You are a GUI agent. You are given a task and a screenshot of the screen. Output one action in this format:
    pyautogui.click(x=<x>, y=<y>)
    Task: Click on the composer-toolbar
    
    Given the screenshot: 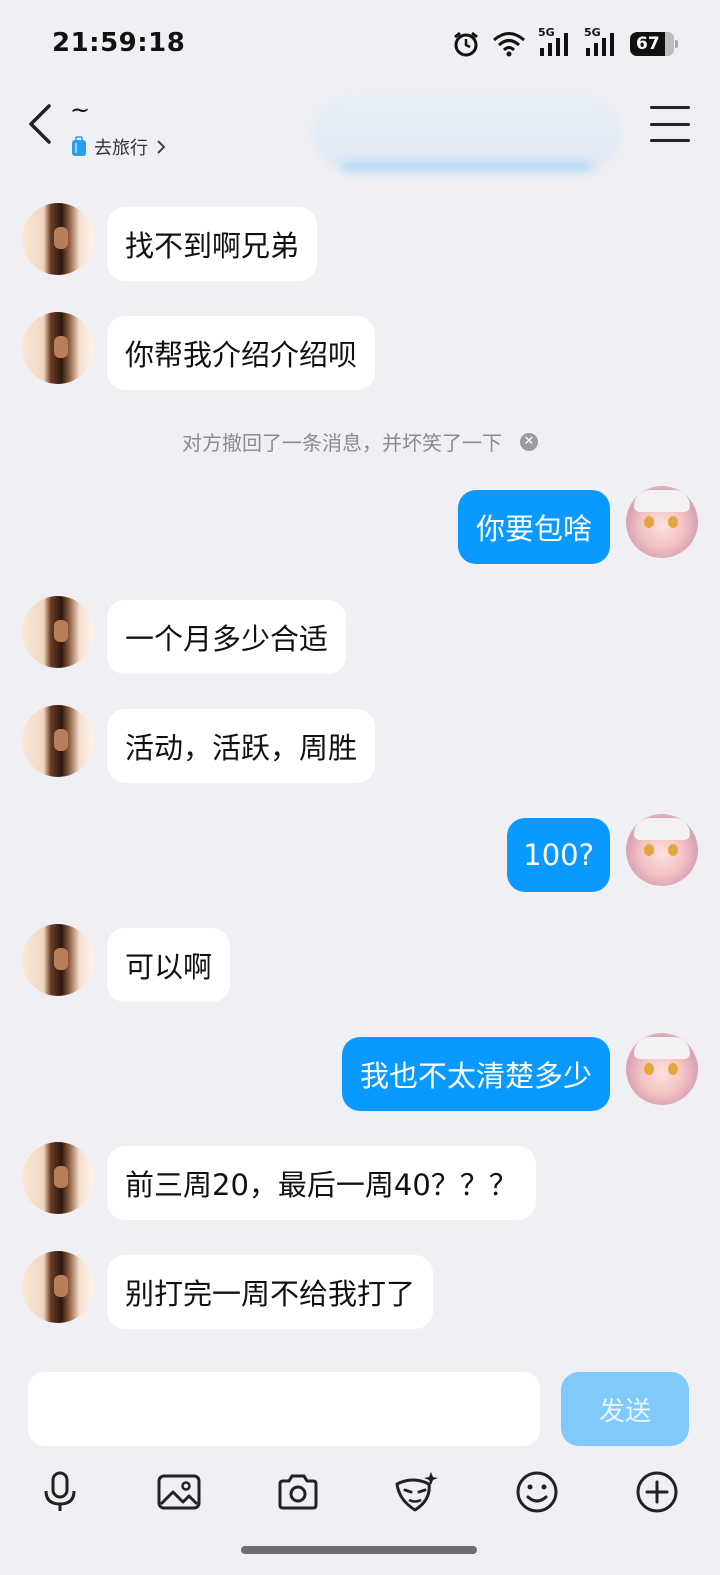 What is the action you would take?
    pyautogui.click(x=360, y=1490)
    